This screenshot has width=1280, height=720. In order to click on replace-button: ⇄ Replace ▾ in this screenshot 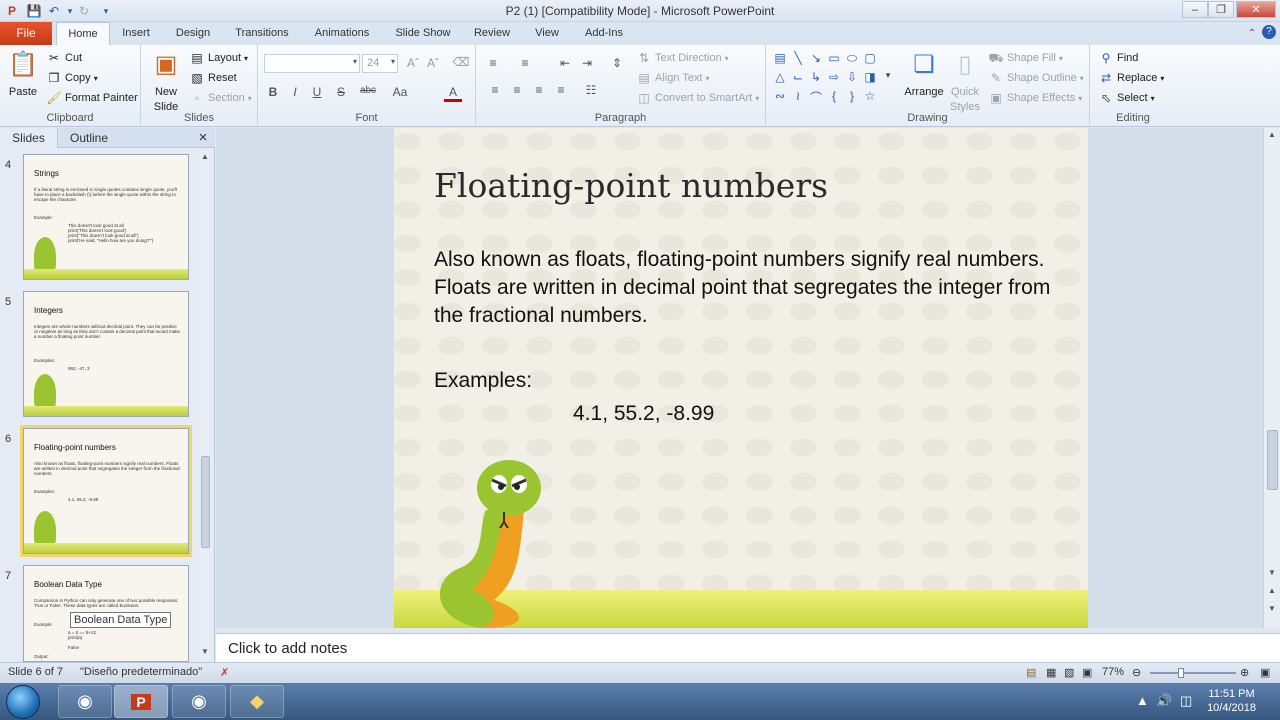, I will do `click(1131, 78)`.